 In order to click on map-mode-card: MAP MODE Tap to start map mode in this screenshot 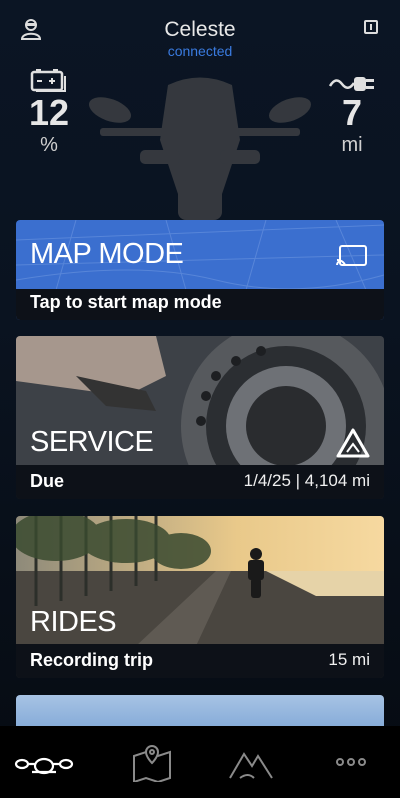, I will do `click(200, 270)`.